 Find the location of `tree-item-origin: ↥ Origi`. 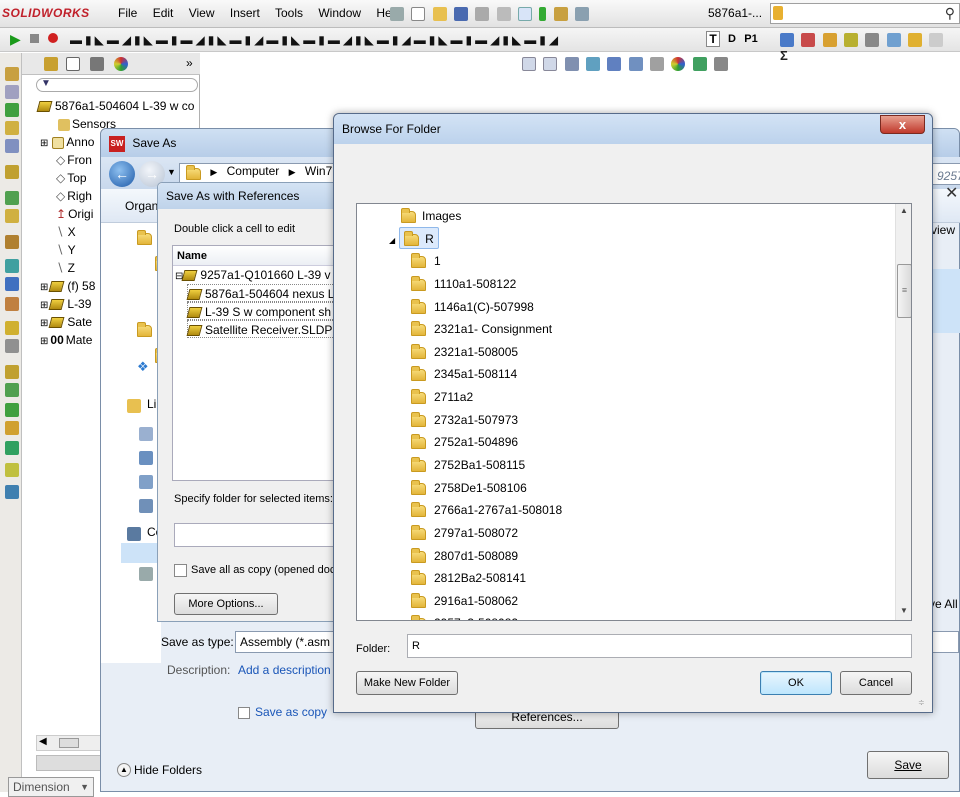

tree-item-origin: ↥ Origi is located at coordinates (74, 214).